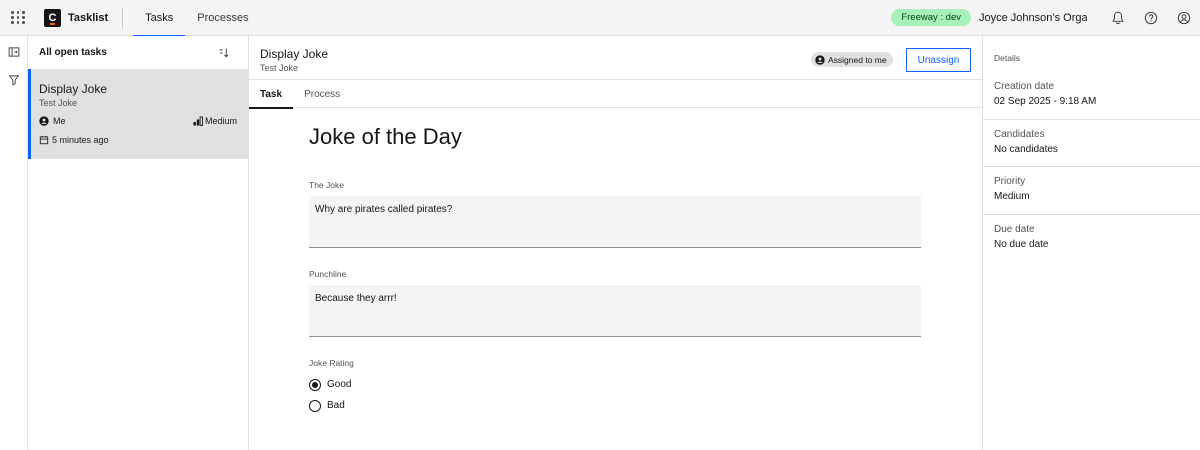  I want to click on calendar-icon, so click(44, 140).